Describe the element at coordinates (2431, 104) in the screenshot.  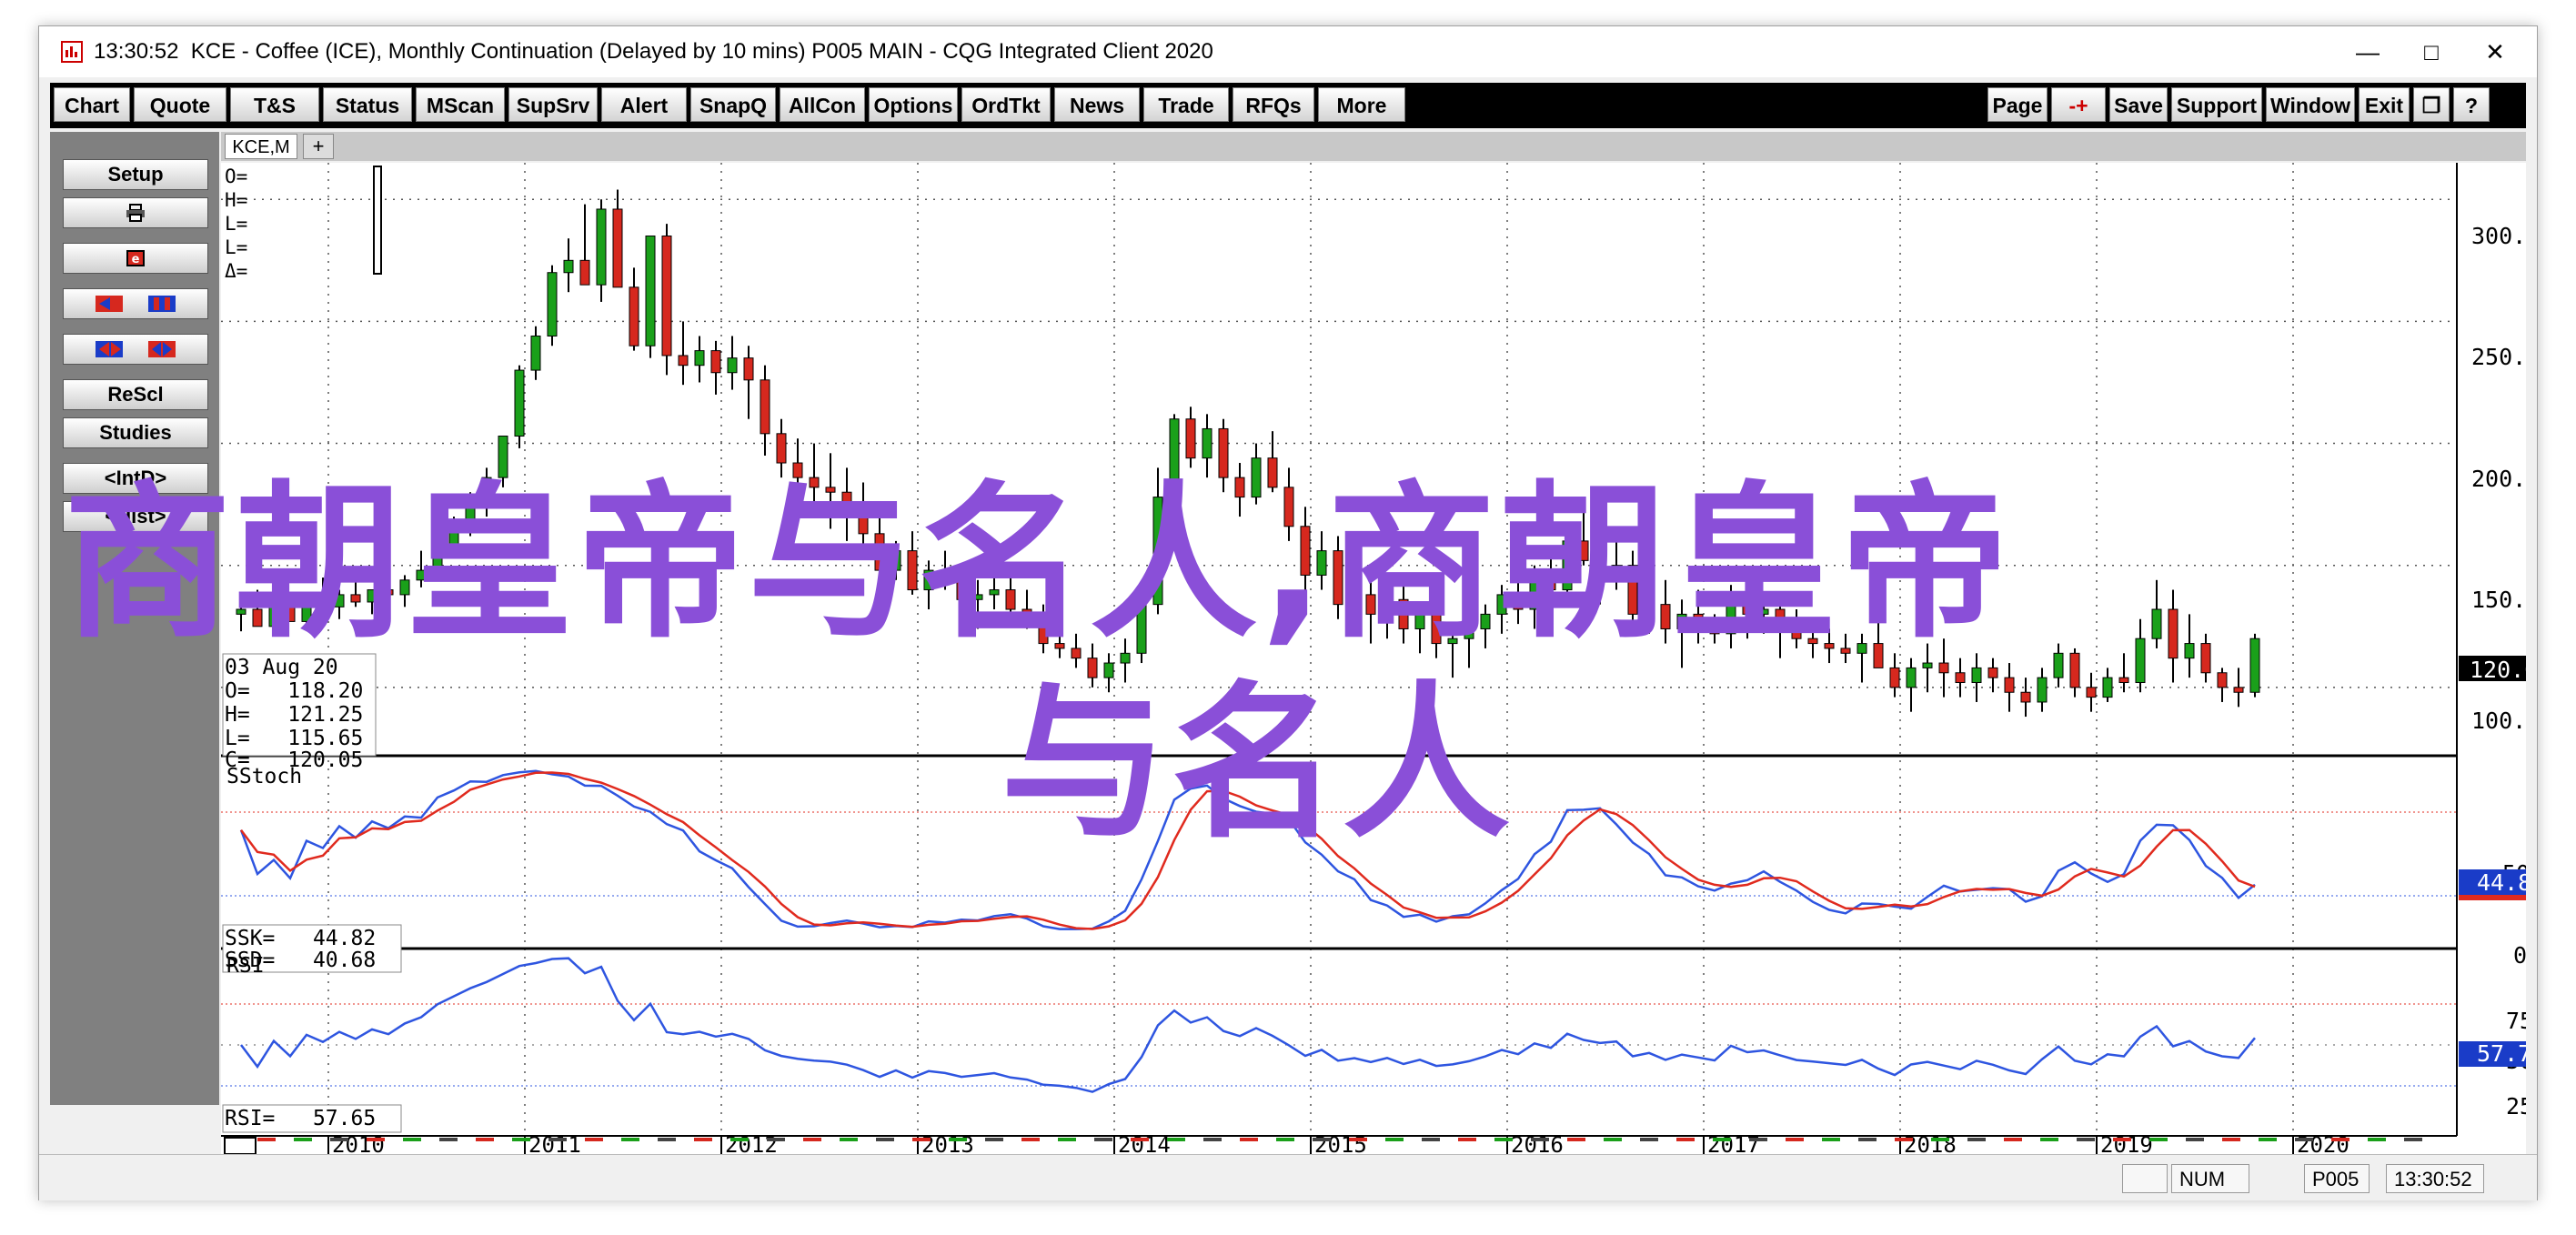
I see `toolbar-restore-icon: ❐` at that location.